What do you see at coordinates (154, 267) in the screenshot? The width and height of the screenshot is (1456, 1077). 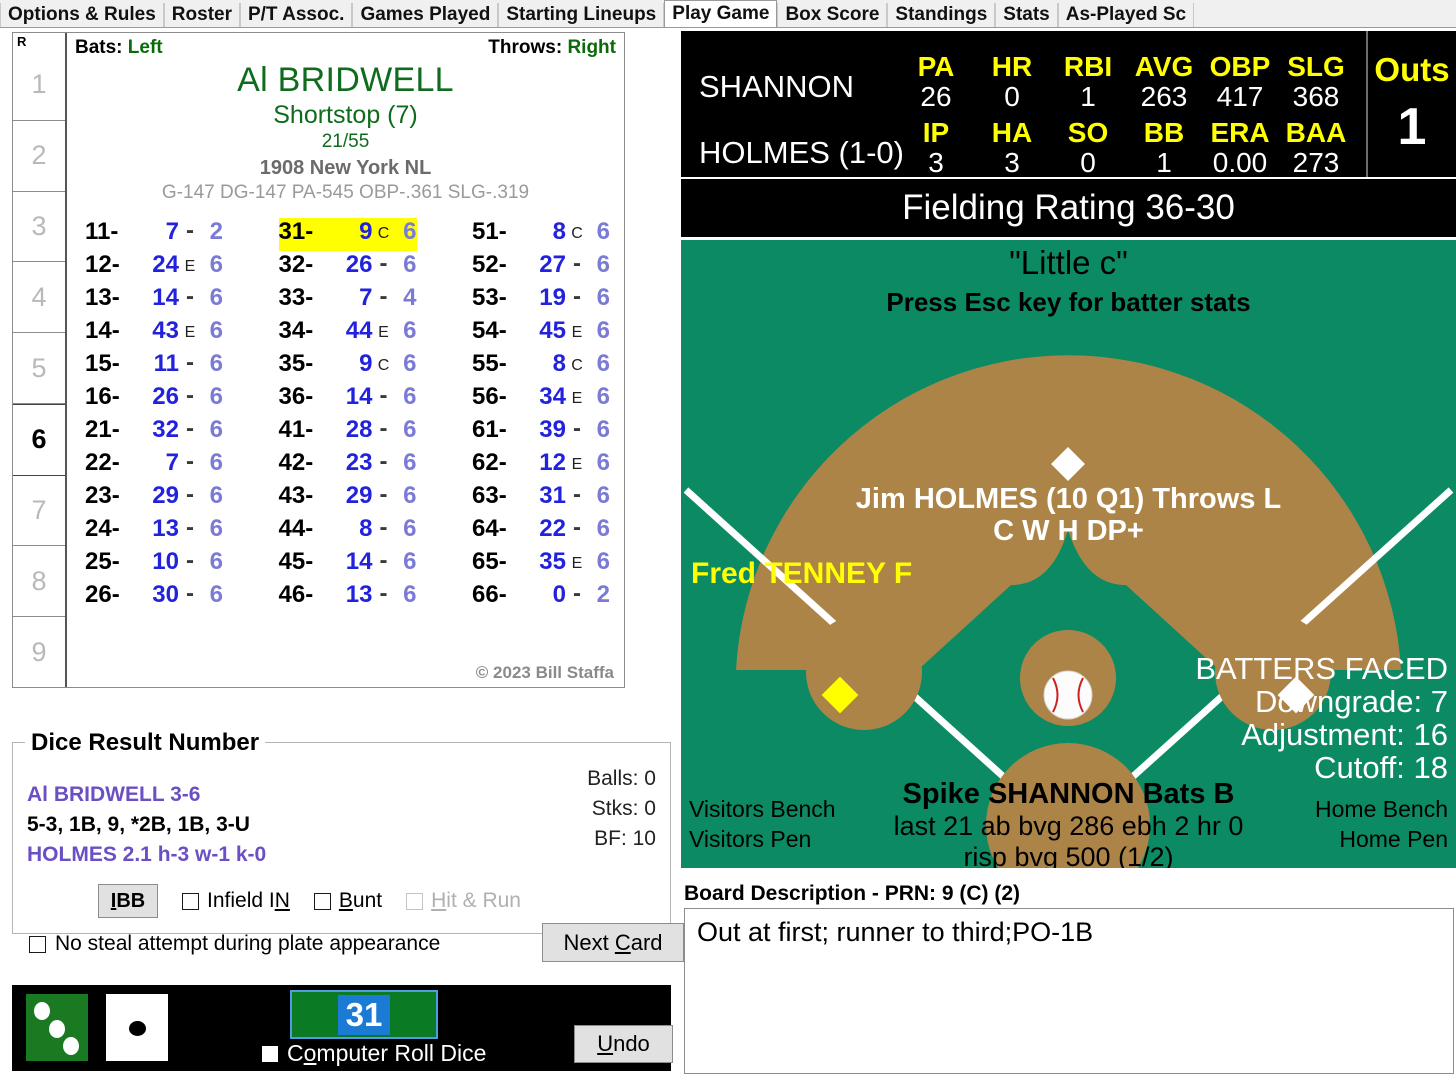 I see `dice-row: 12- 24 E 6` at bounding box center [154, 267].